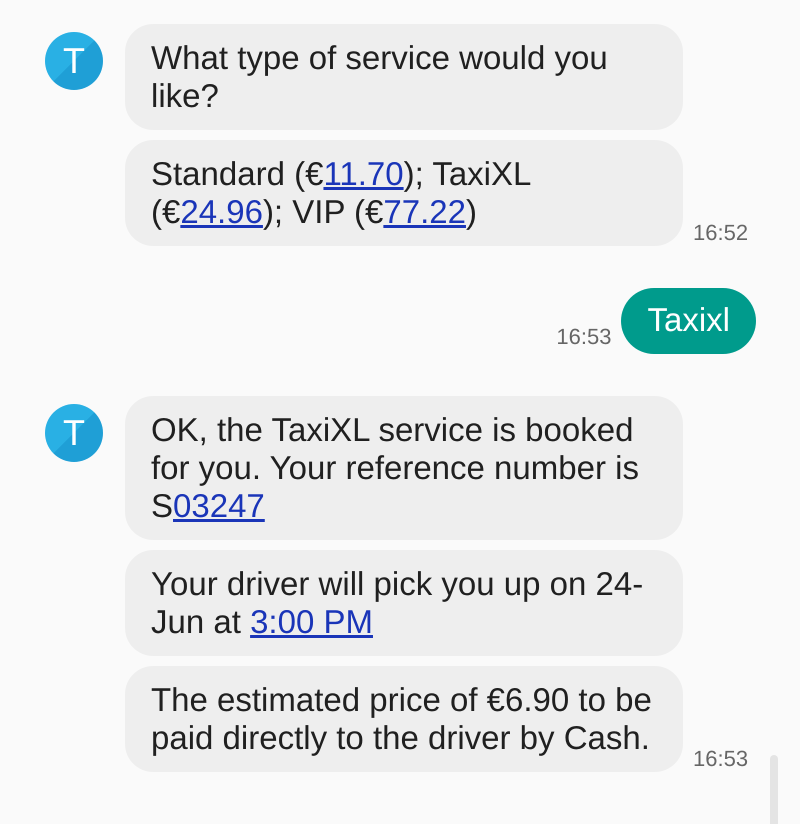 The height and width of the screenshot is (824, 800). I want to click on link: 3:00 PM, so click(311, 621).